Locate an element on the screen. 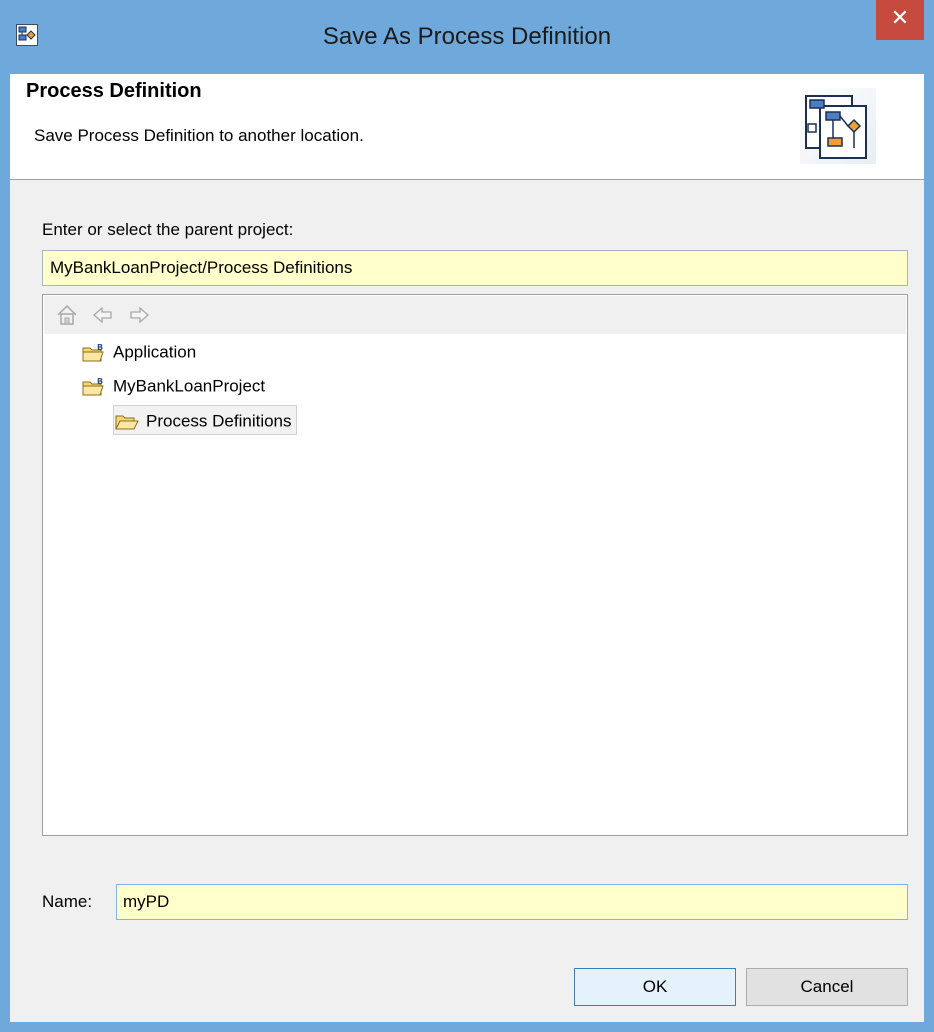  forward-arrow-icon is located at coordinates (139, 315).